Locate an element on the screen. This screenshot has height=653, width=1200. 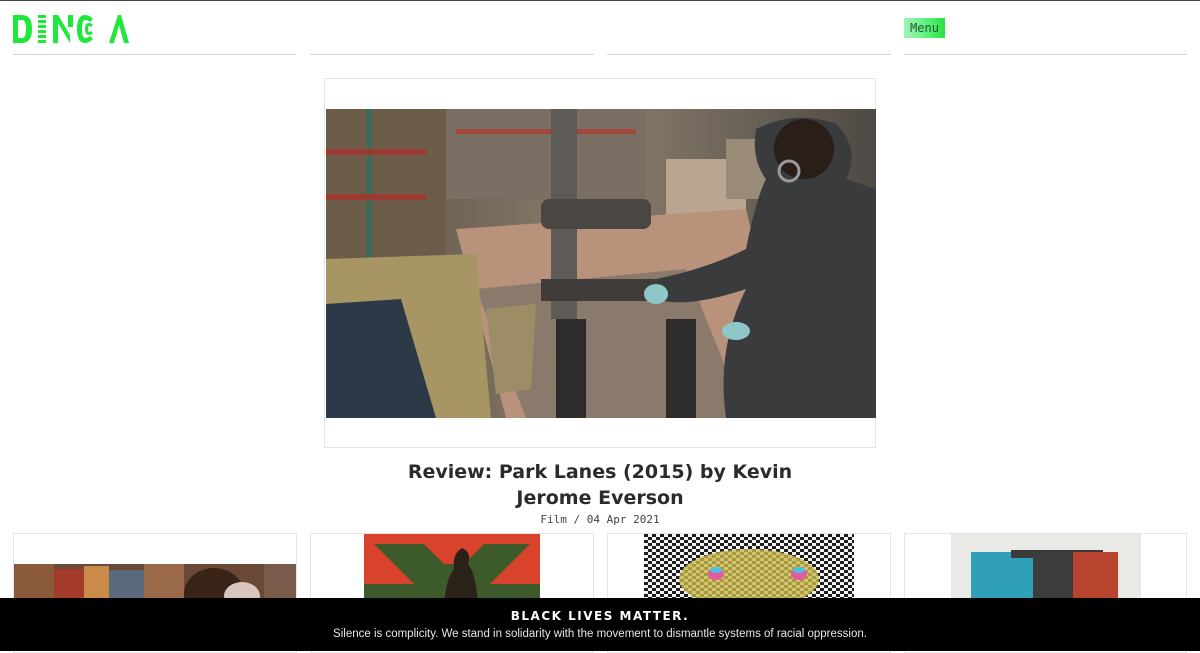
dinca-logo is located at coordinates (71, 29).